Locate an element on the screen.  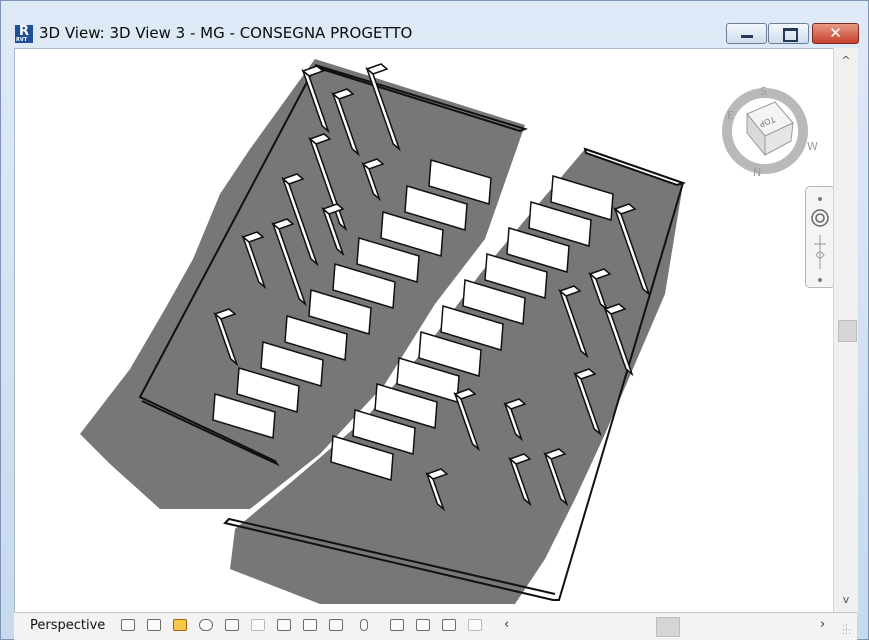
scroll-right-arrow-icon: › is located at coordinates (822, 624).